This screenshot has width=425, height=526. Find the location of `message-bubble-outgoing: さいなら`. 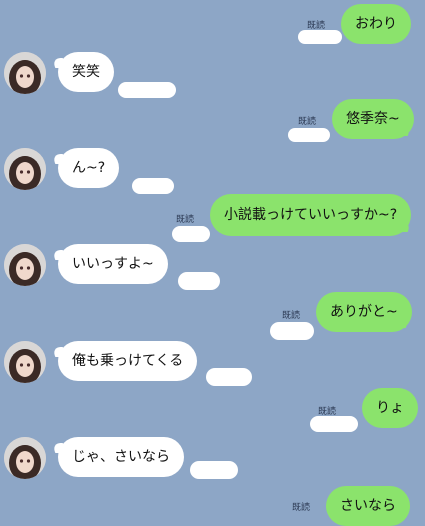

message-bubble-outgoing: さいなら is located at coordinates (368, 506).